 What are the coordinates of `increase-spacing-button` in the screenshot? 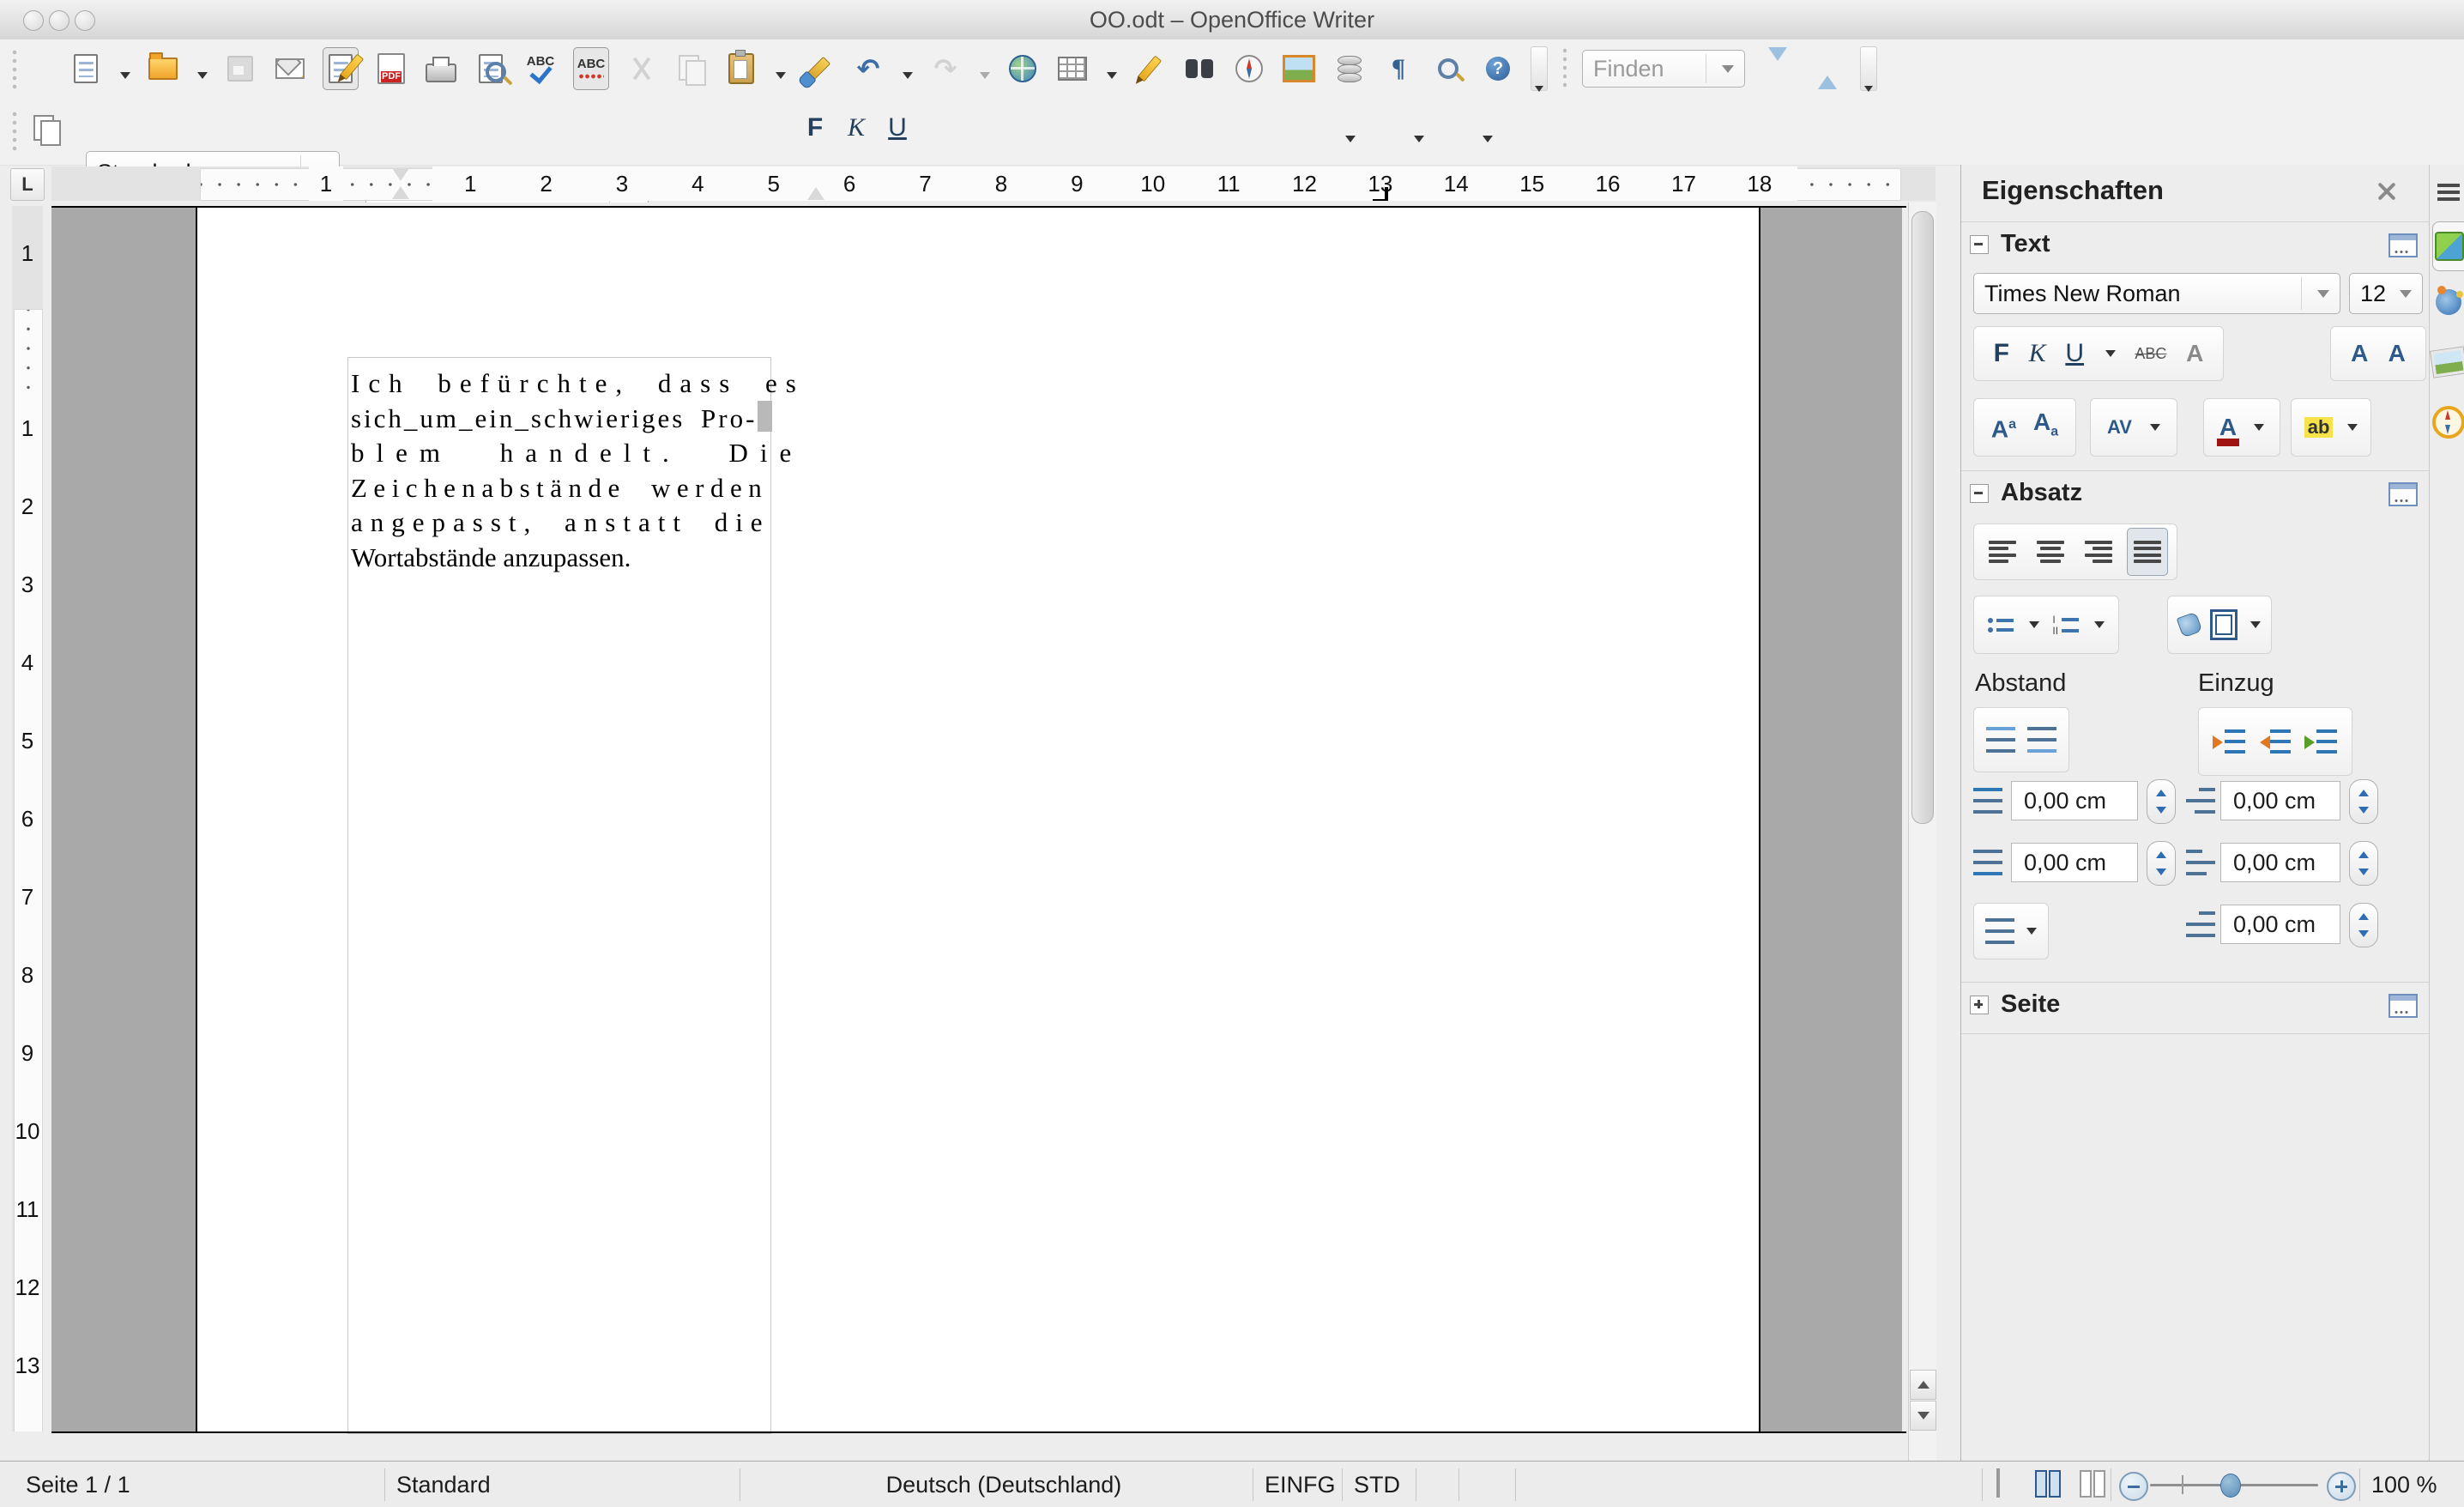 It's located at (2000, 740).